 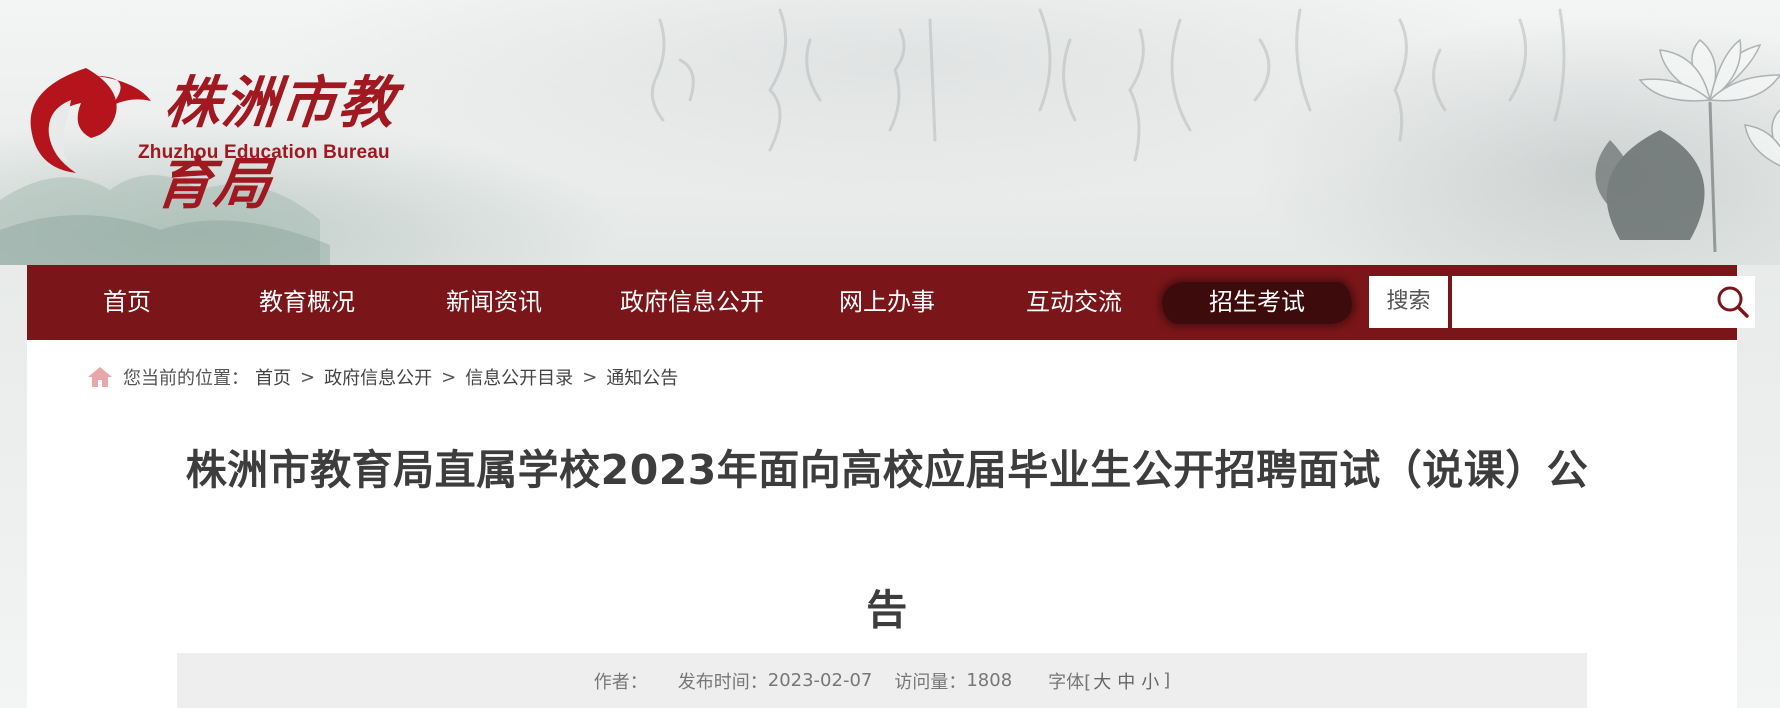 I want to click on nav-item-home: 首页, so click(x=127, y=302).